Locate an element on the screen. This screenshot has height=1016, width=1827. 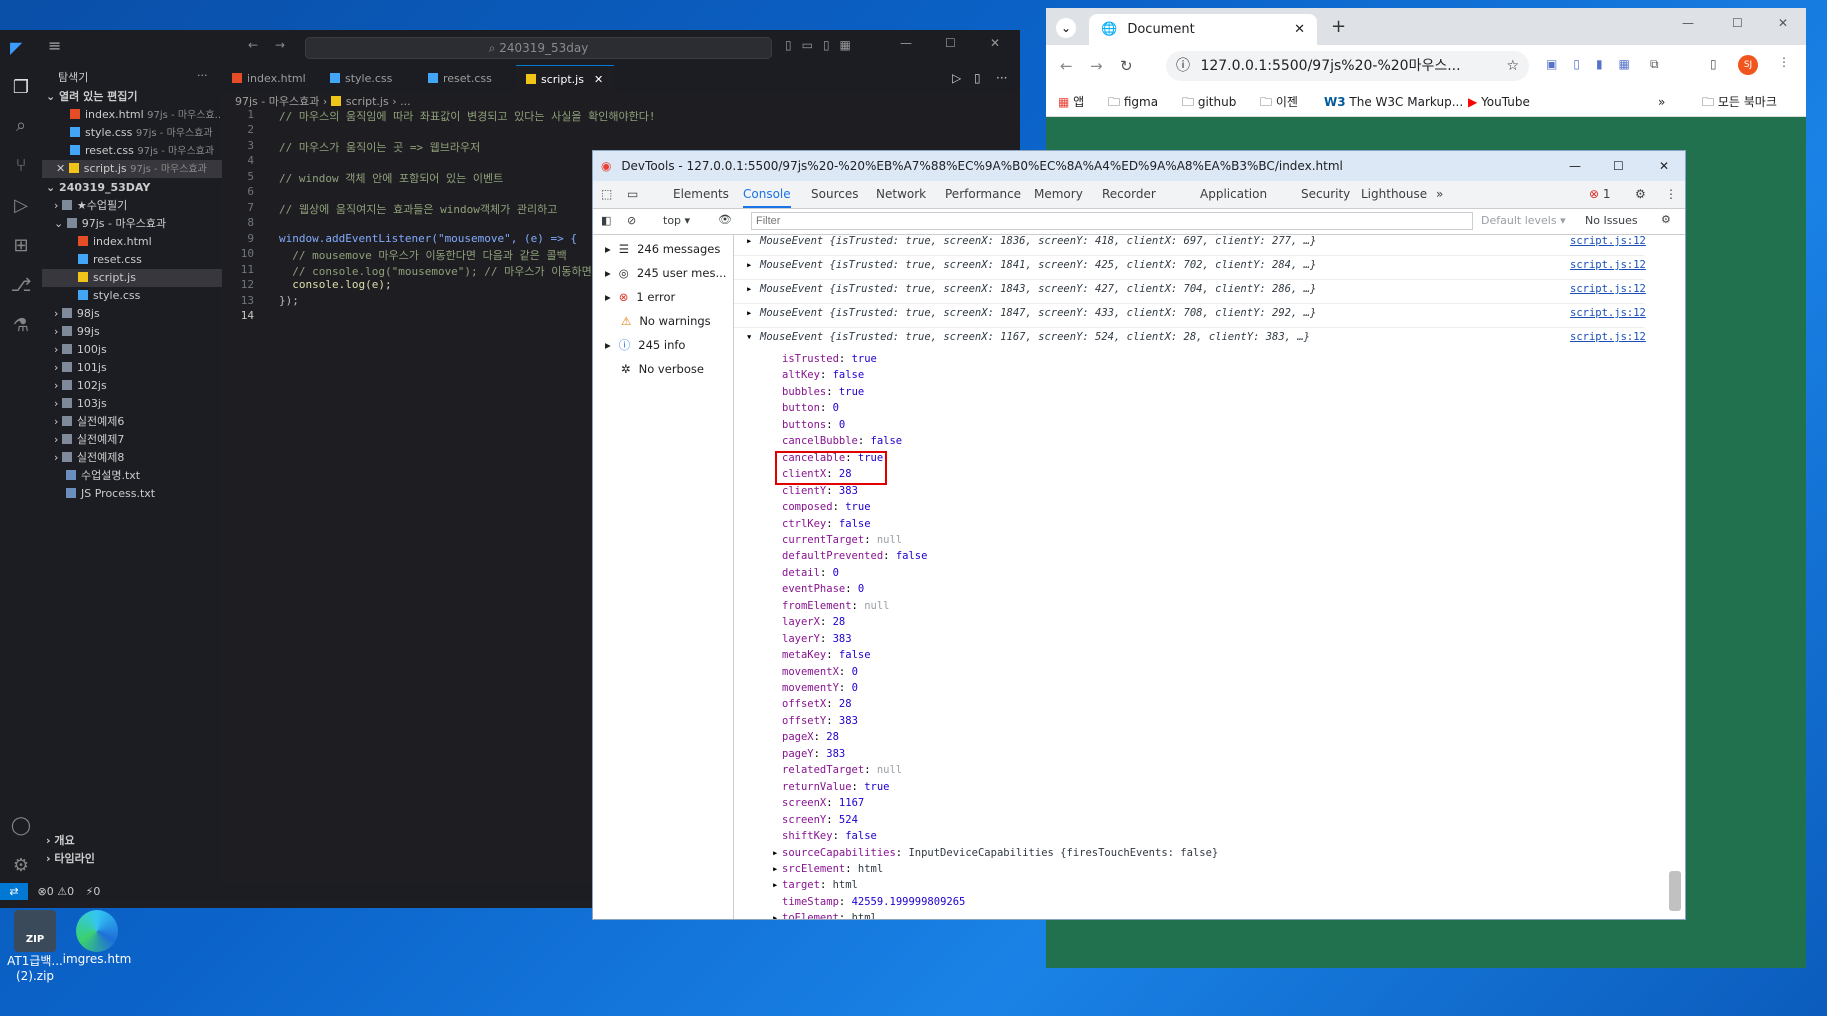
open-editor-item: reset.css 97js - 마우스효과 is located at coordinates (146, 151).